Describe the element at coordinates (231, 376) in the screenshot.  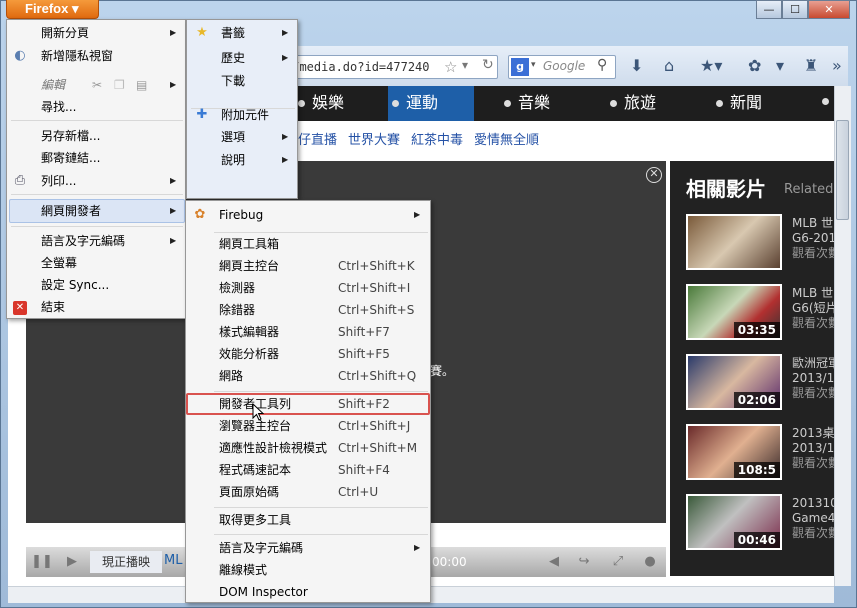
I see `menu-item-label: 網路` at that location.